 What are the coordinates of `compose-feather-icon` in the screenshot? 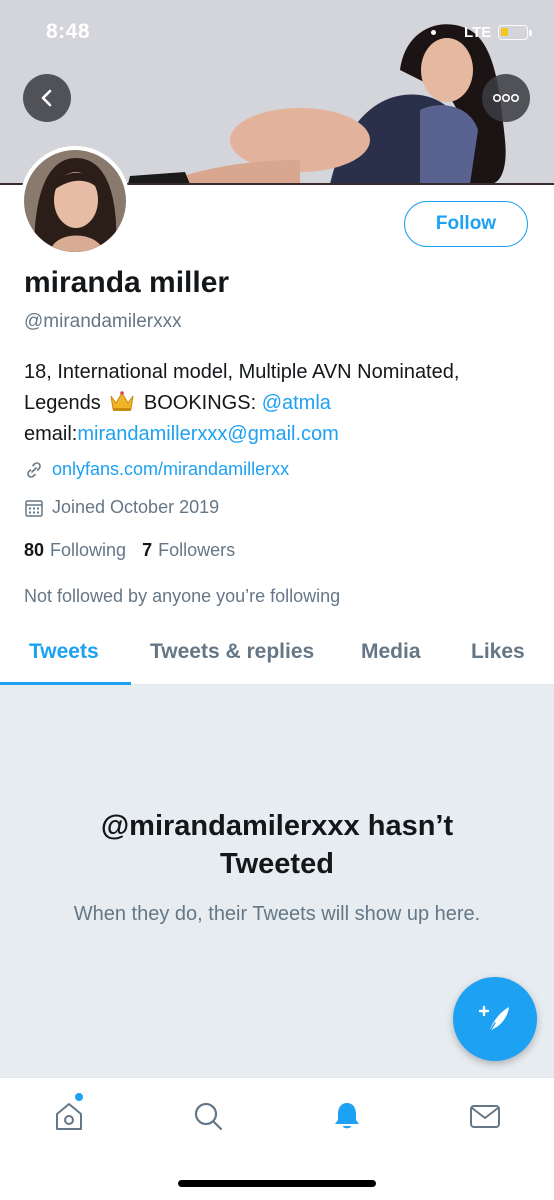 It's located at (493, 1020).